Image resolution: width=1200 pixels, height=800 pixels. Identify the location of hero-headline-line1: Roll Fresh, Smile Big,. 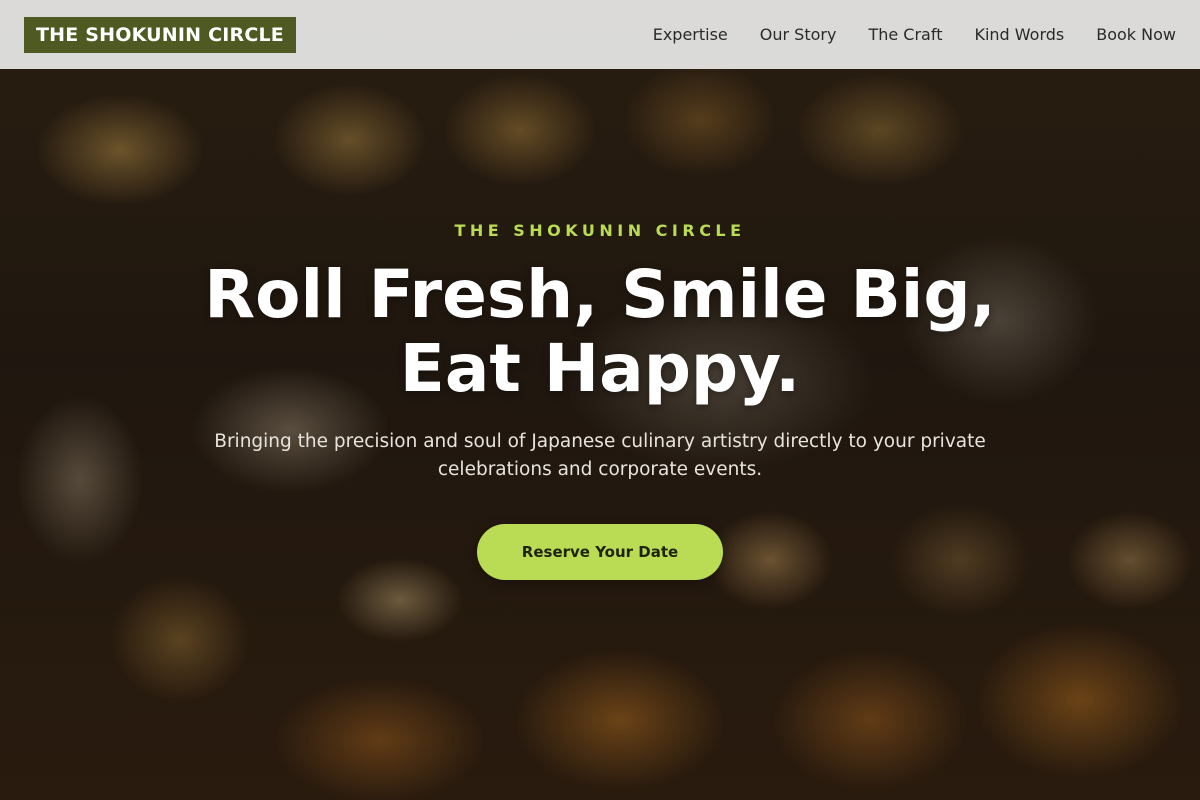
(600, 294).